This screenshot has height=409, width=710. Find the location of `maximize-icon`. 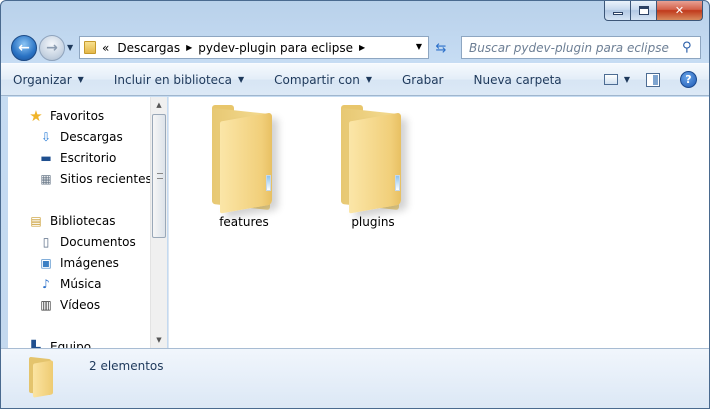

maximize-icon is located at coordinates (643, 10).